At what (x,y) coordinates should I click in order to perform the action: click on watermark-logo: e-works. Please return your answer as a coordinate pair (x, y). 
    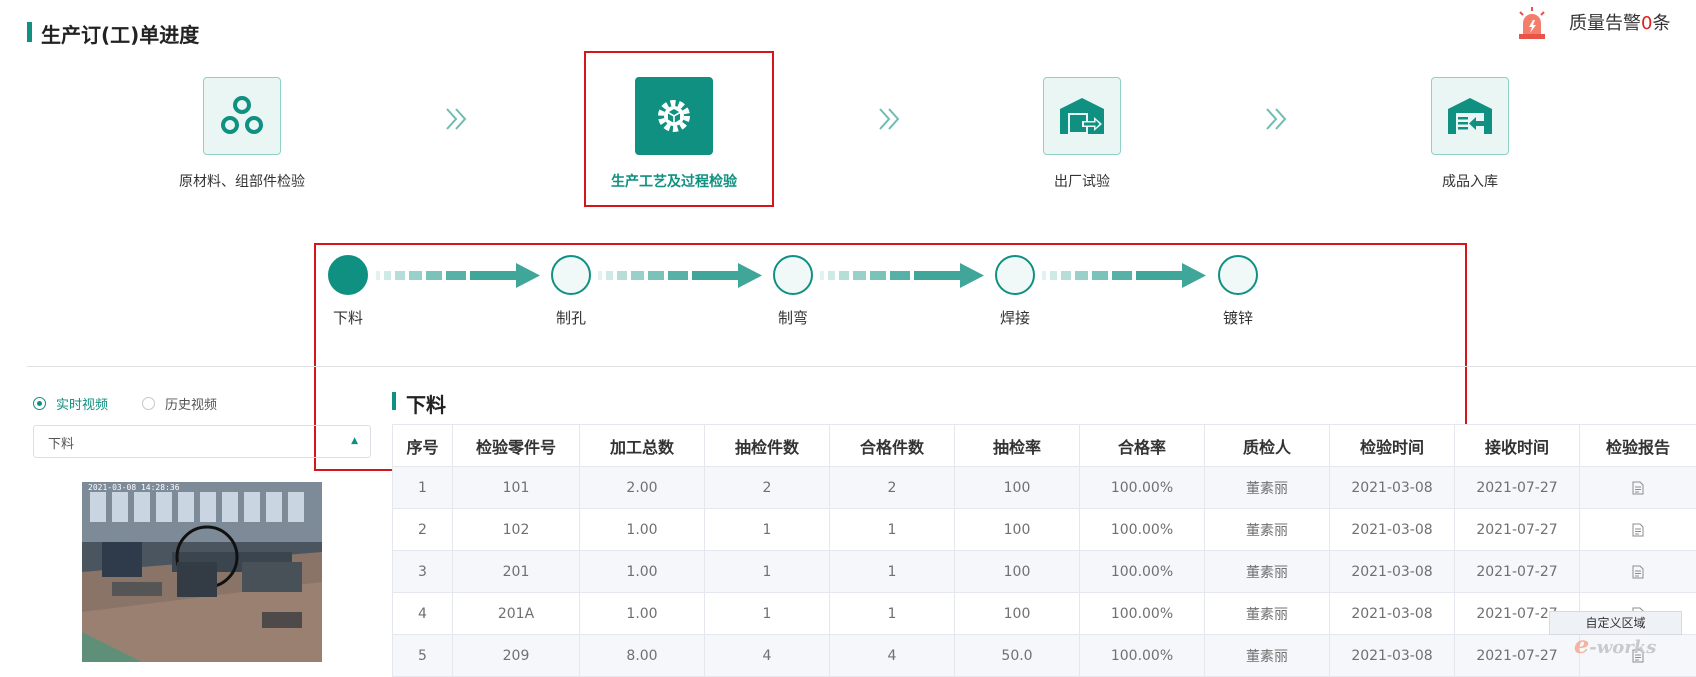
    Looking at the image, I should click on (1615, 644).